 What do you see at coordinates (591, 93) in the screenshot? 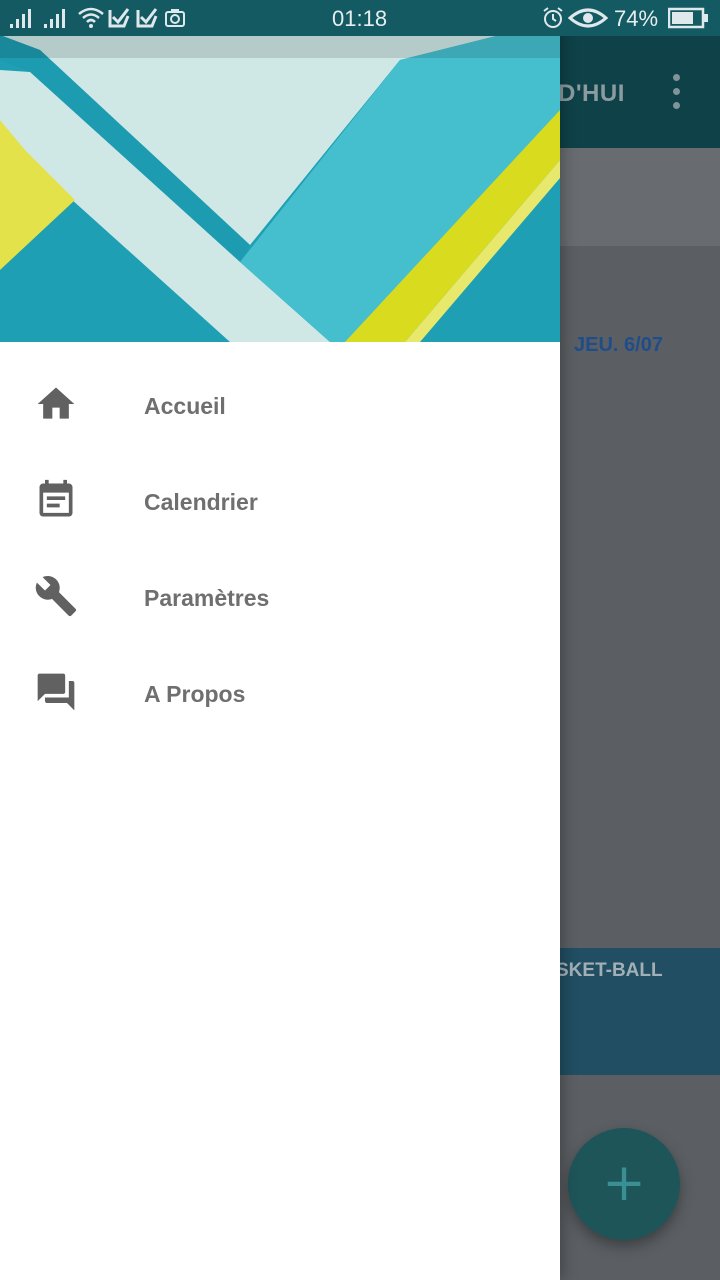
I see `toolbar-title: D'HUI` at bounding box center [591, 93].